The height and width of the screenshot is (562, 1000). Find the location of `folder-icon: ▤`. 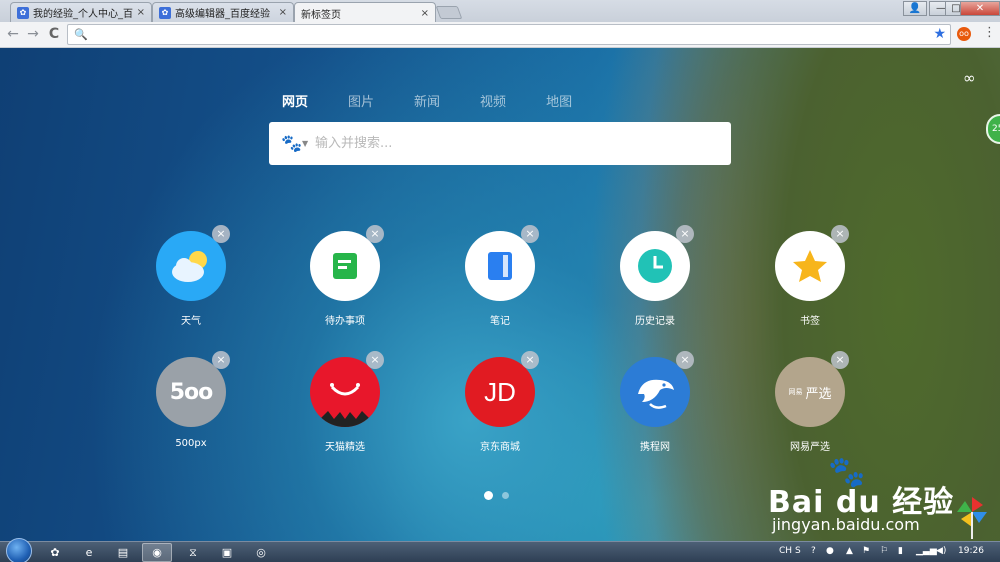

folder-icon: ▤ is located at coordinates (123, 552).